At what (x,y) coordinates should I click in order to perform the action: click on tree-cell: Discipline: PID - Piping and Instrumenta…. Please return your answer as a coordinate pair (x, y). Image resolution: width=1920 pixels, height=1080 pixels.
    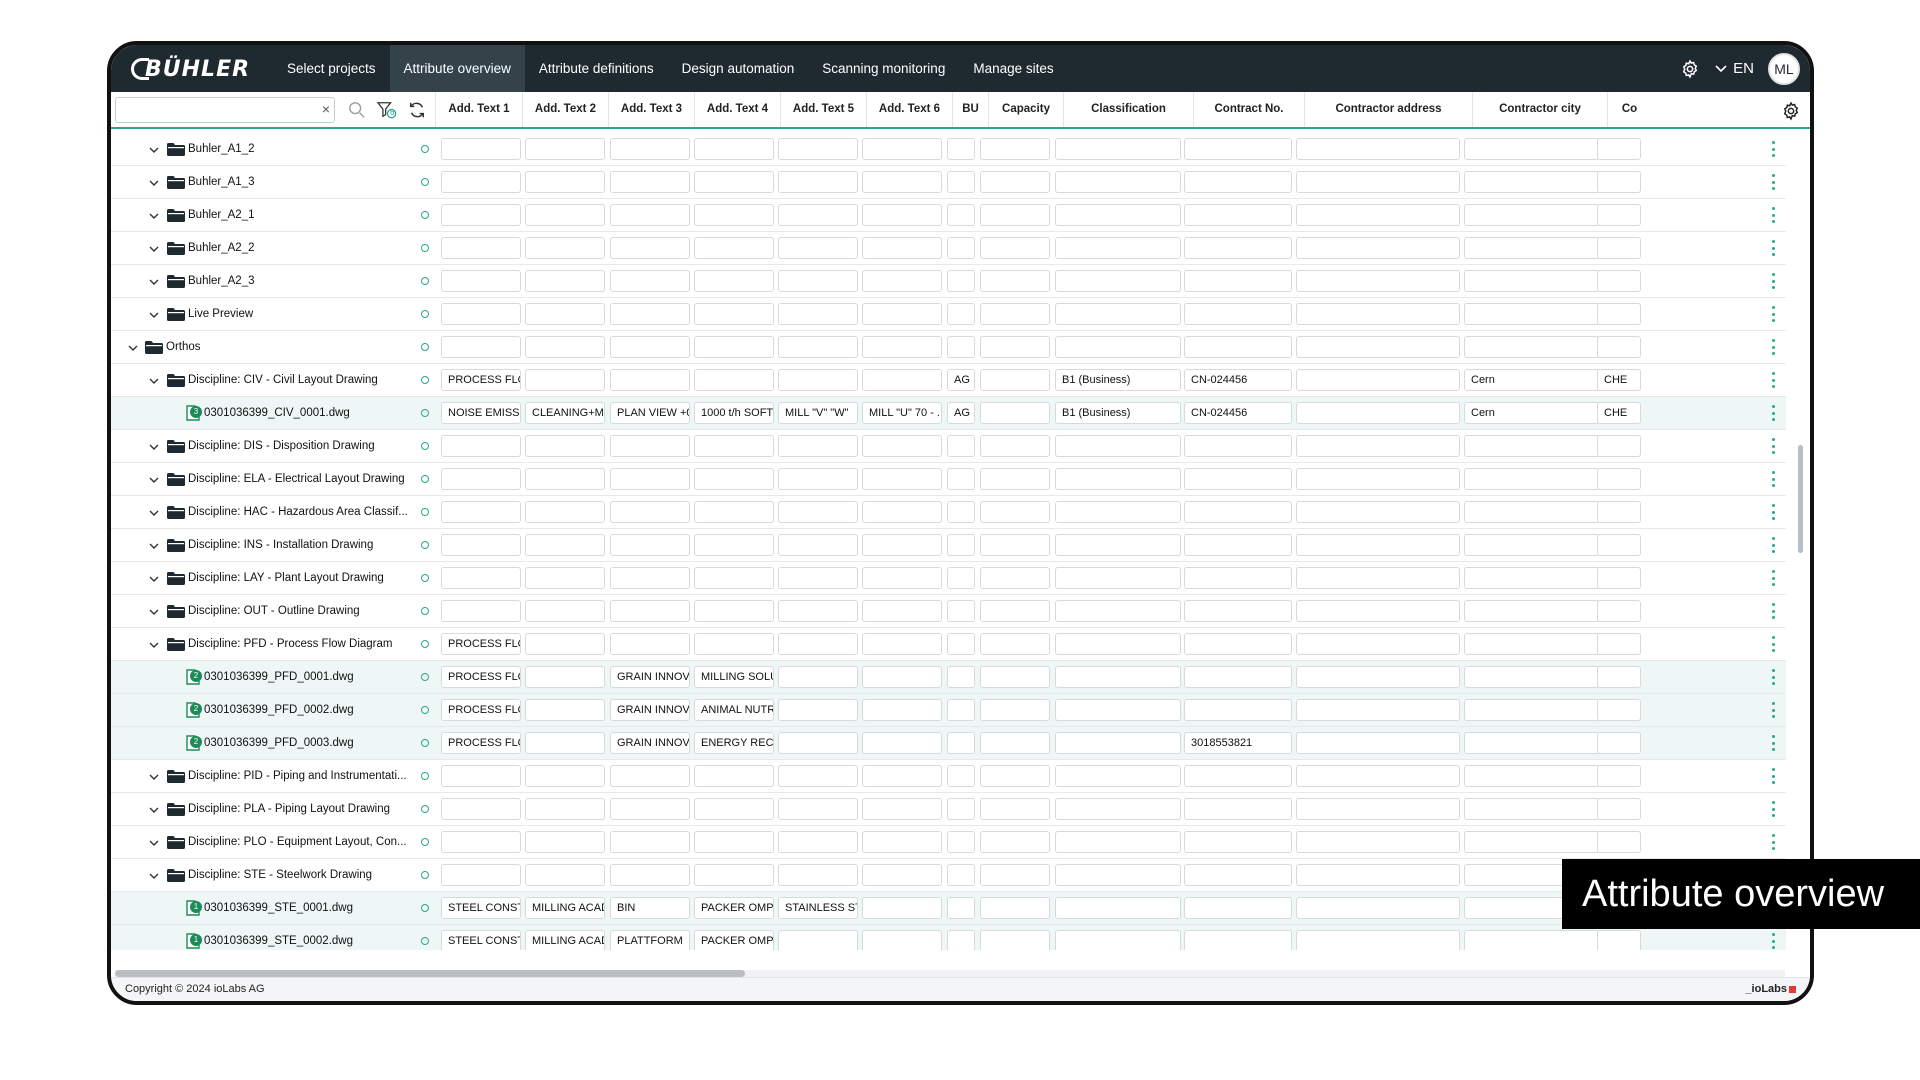
    Looking at the image, I should click on (271, 776).